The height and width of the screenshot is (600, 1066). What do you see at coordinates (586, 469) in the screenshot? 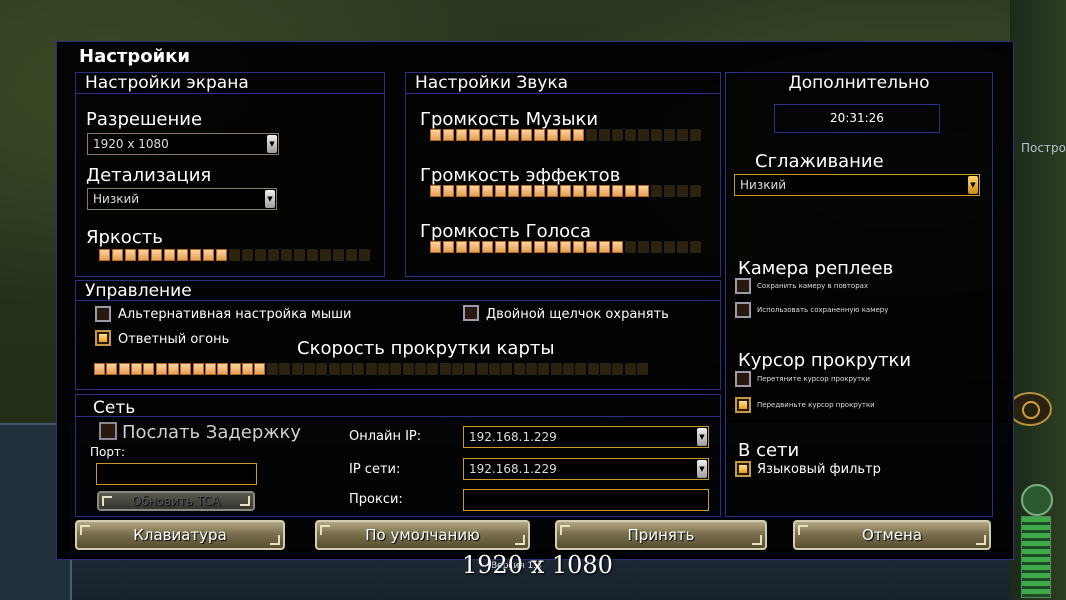
I see `net-ip-dropdown: 192.168.1.229 ▼` at bounding box center [586, 469].